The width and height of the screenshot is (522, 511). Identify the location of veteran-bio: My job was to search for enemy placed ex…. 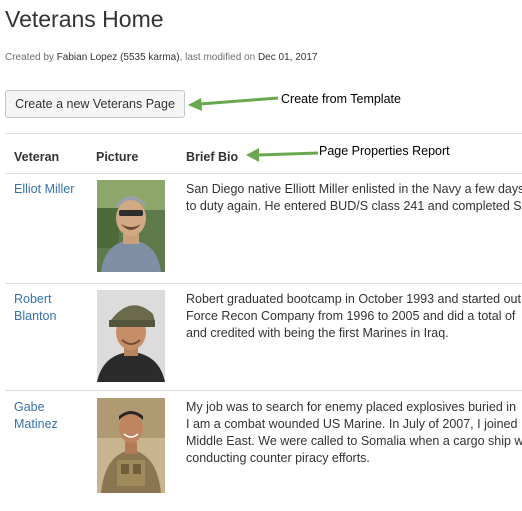
(354, 433).